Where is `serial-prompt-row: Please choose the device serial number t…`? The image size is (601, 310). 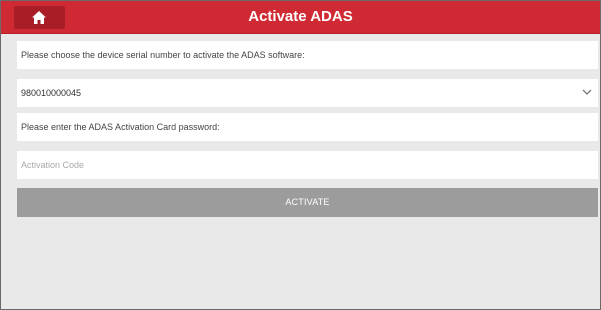 serial-prompt-row: Please choose the device serial number t… is located at coordinates (307, 55).